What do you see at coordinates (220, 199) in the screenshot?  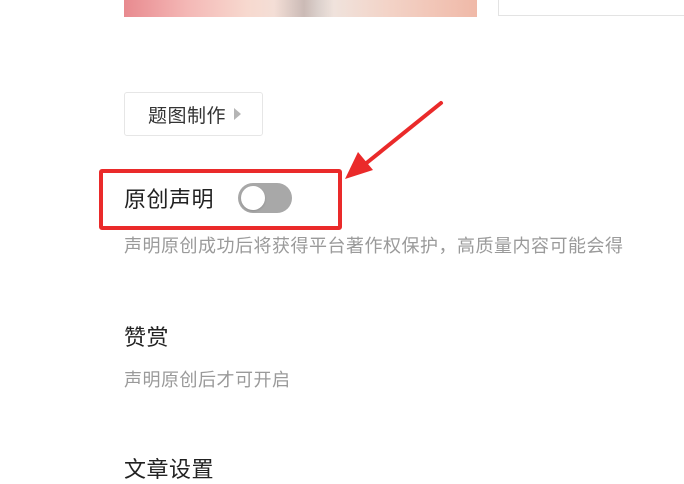 I see `annotation-highlight-box` at bounding box center [220, 199].